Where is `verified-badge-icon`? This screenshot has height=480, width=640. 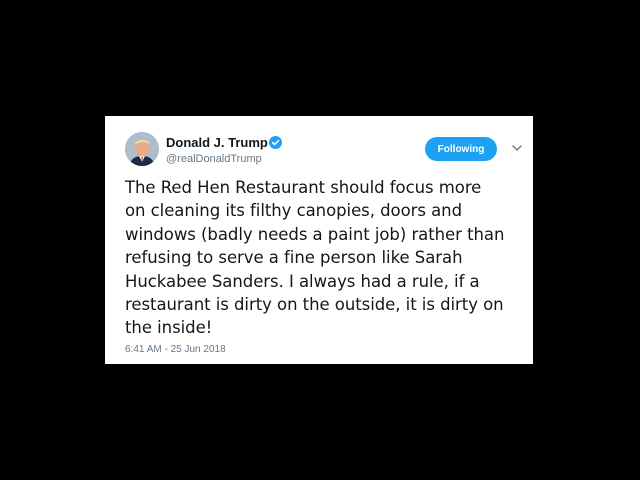 verified-badge-icon is located at coordinates (275, 142).